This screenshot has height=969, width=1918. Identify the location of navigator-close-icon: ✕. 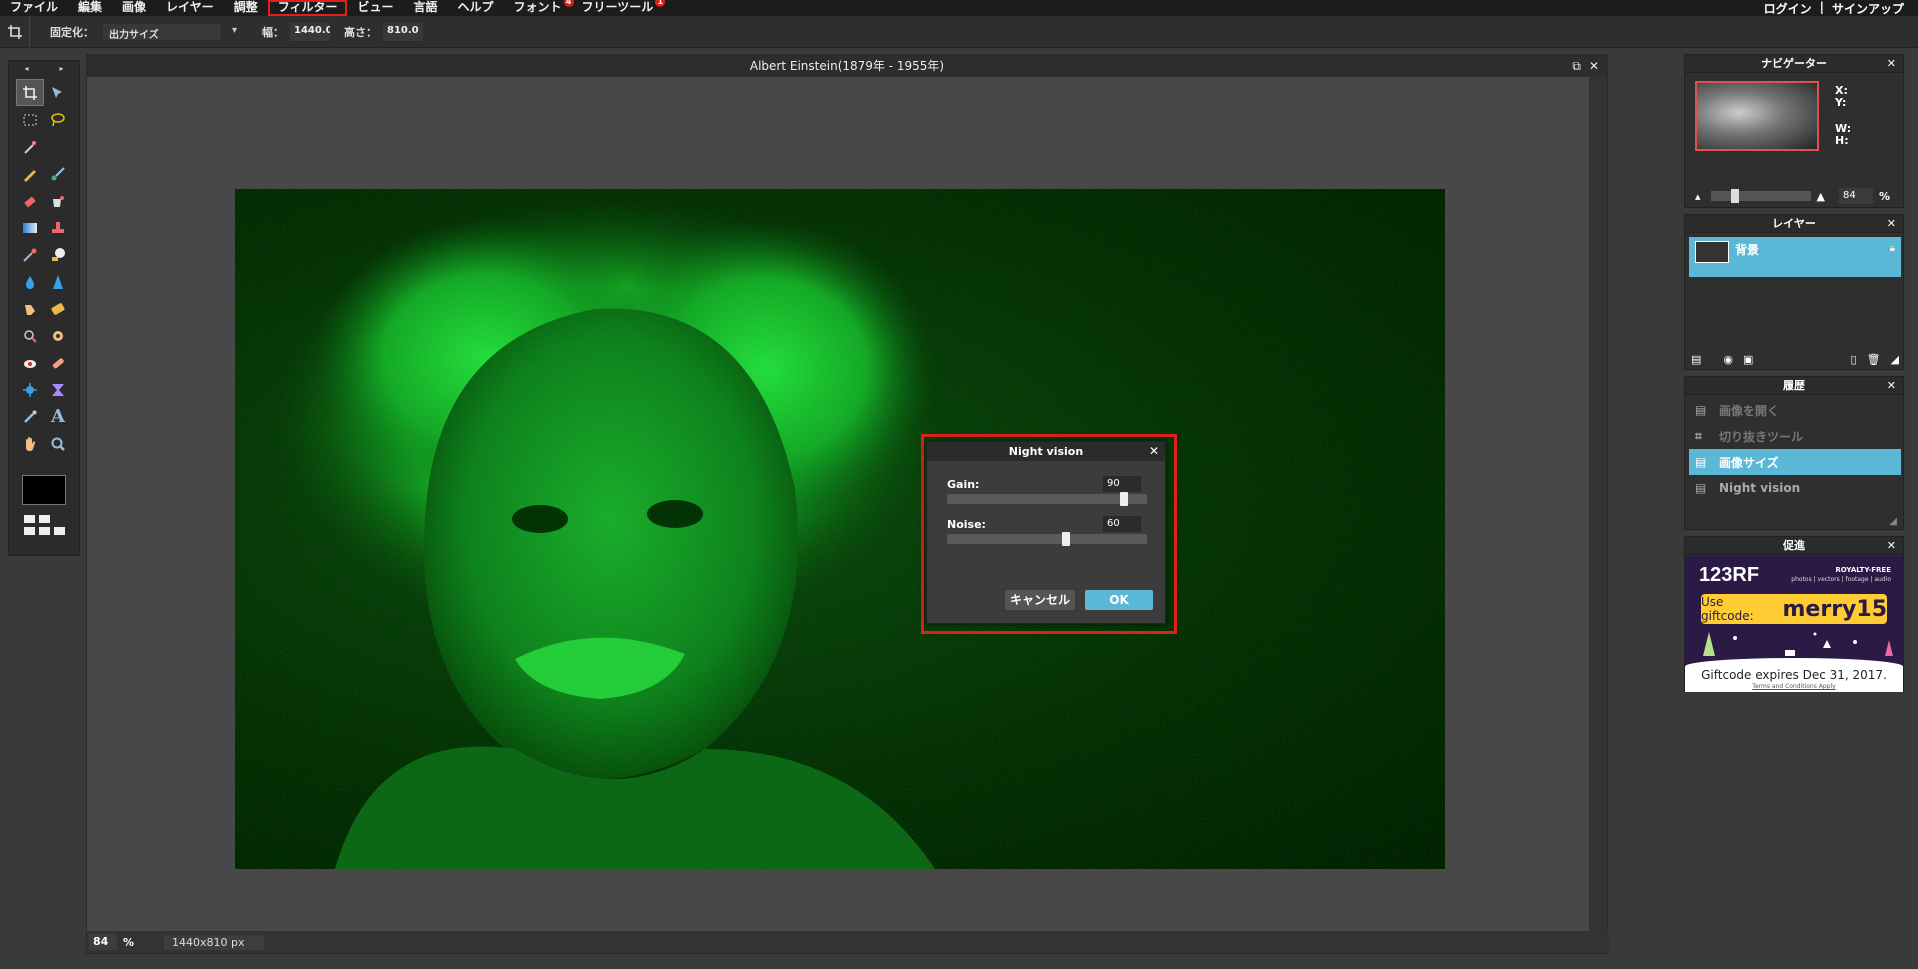
(1891, 64).